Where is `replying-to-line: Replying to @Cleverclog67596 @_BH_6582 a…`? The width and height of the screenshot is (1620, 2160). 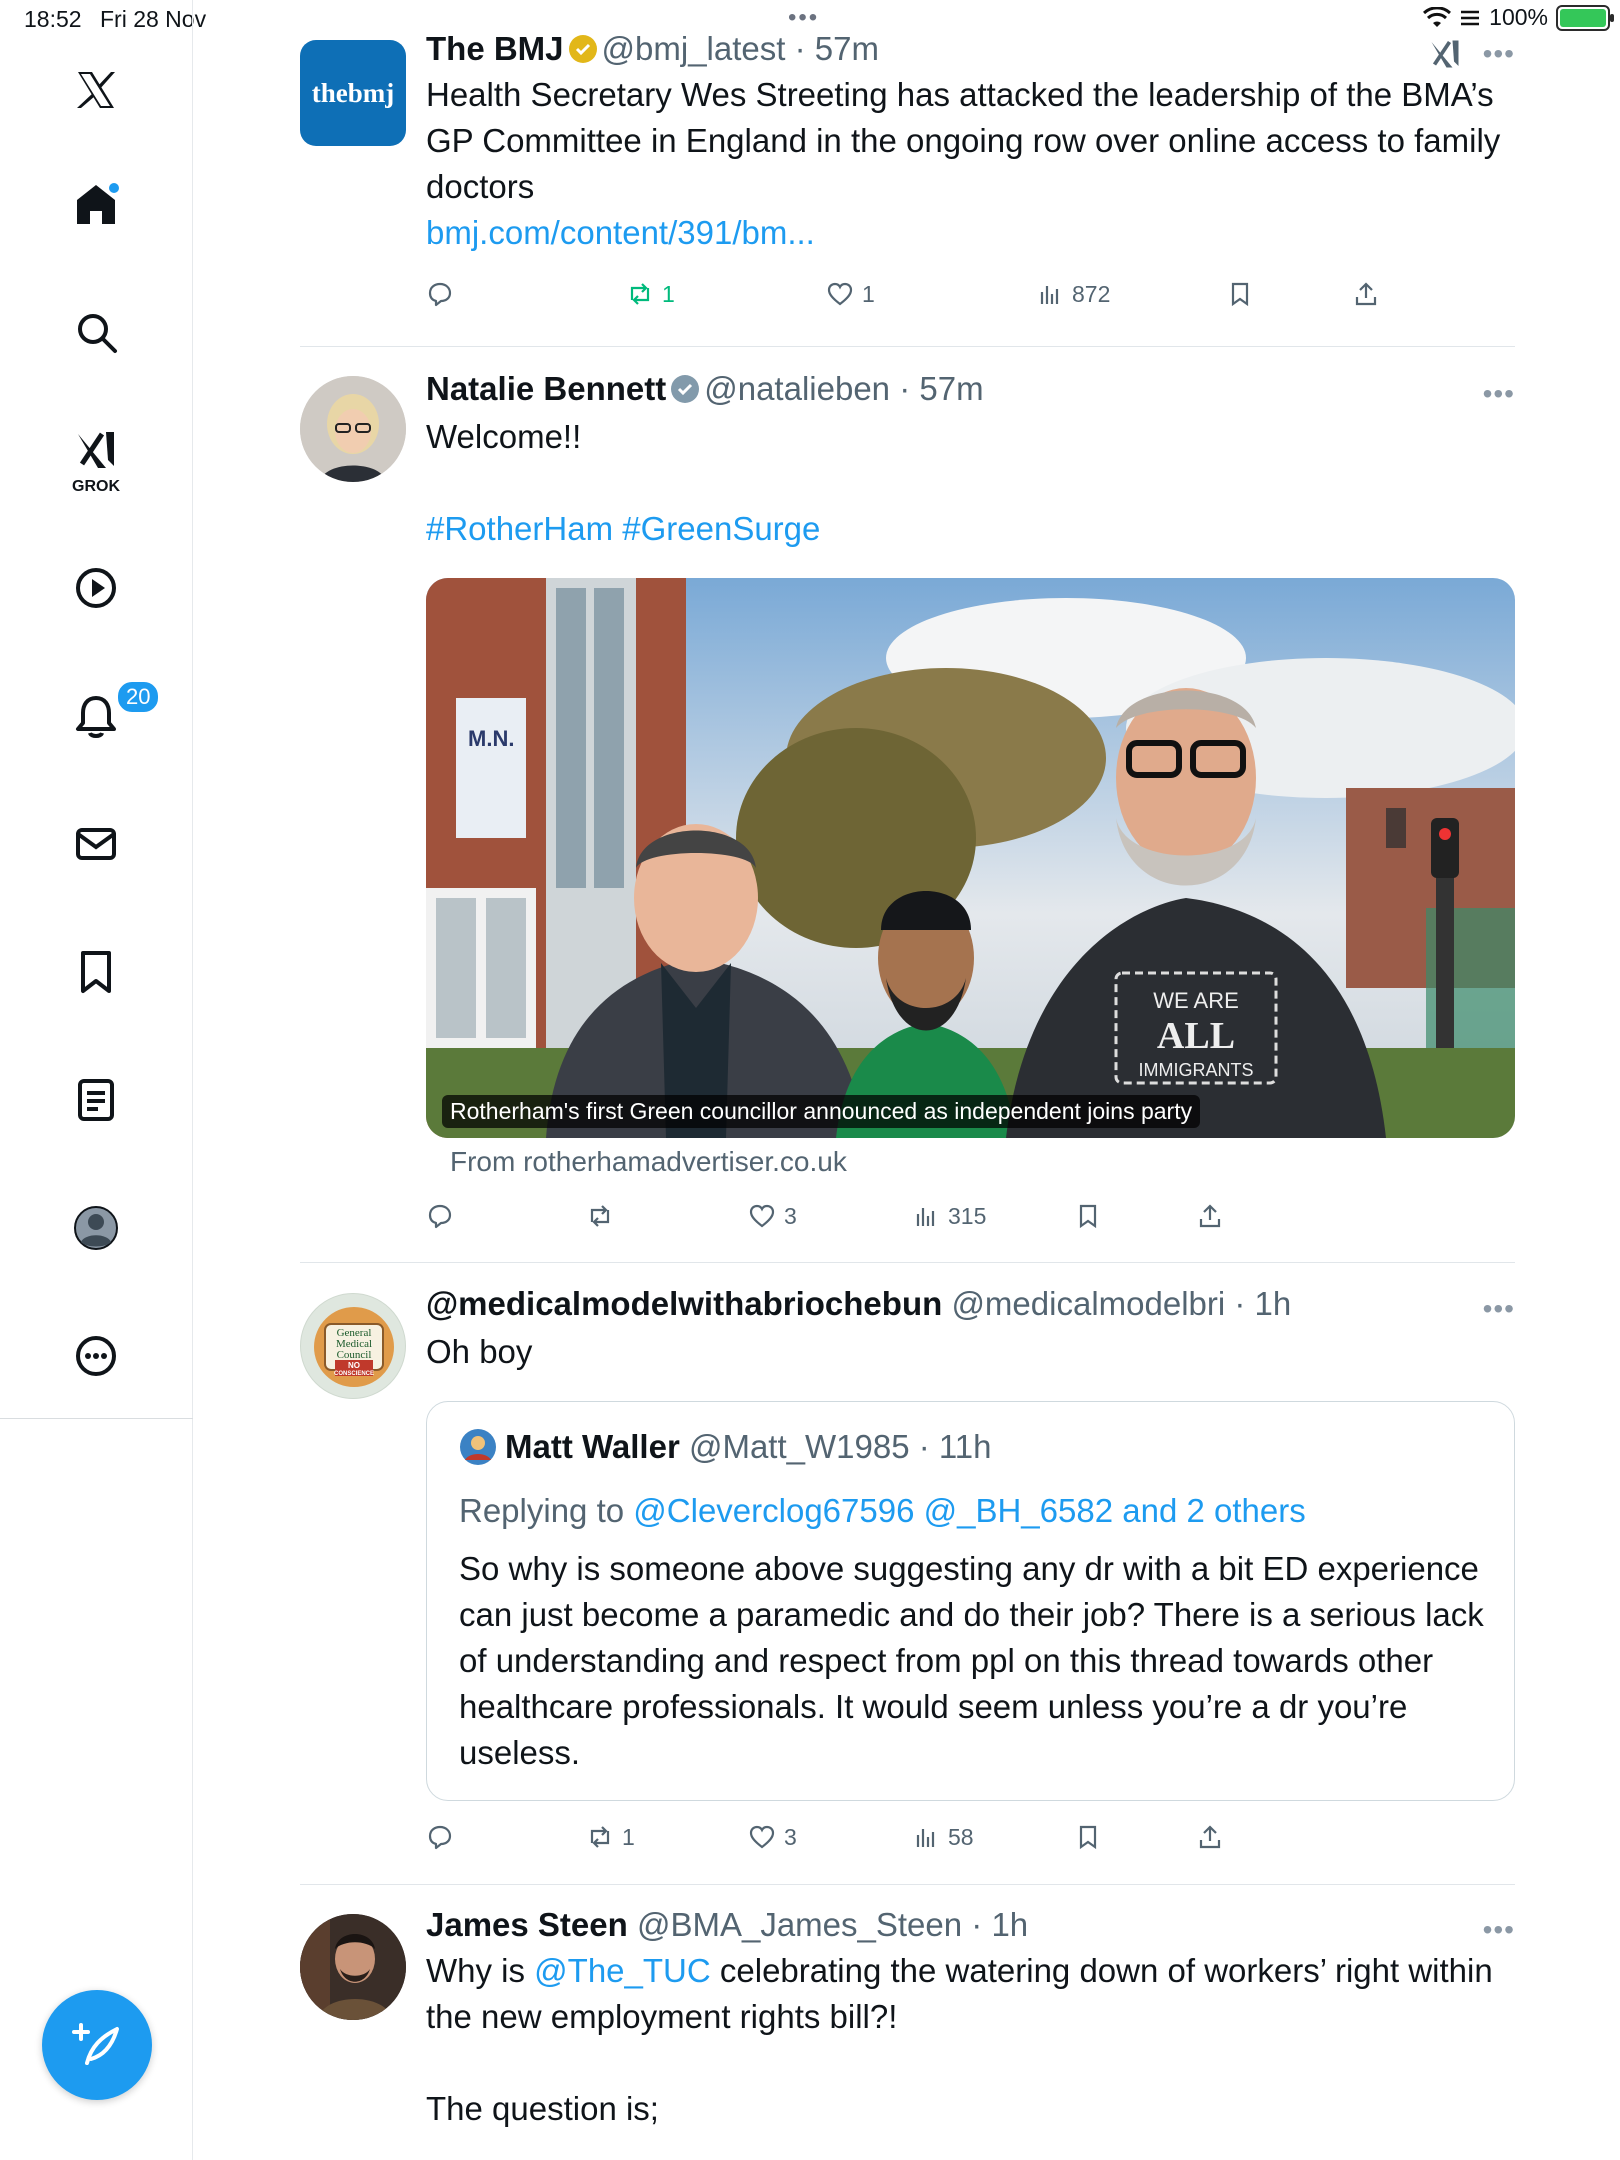
replying-to-line: Replying to @Cleverclog67596 @_BH_6582 a… is located at coordinates (882, 1511).